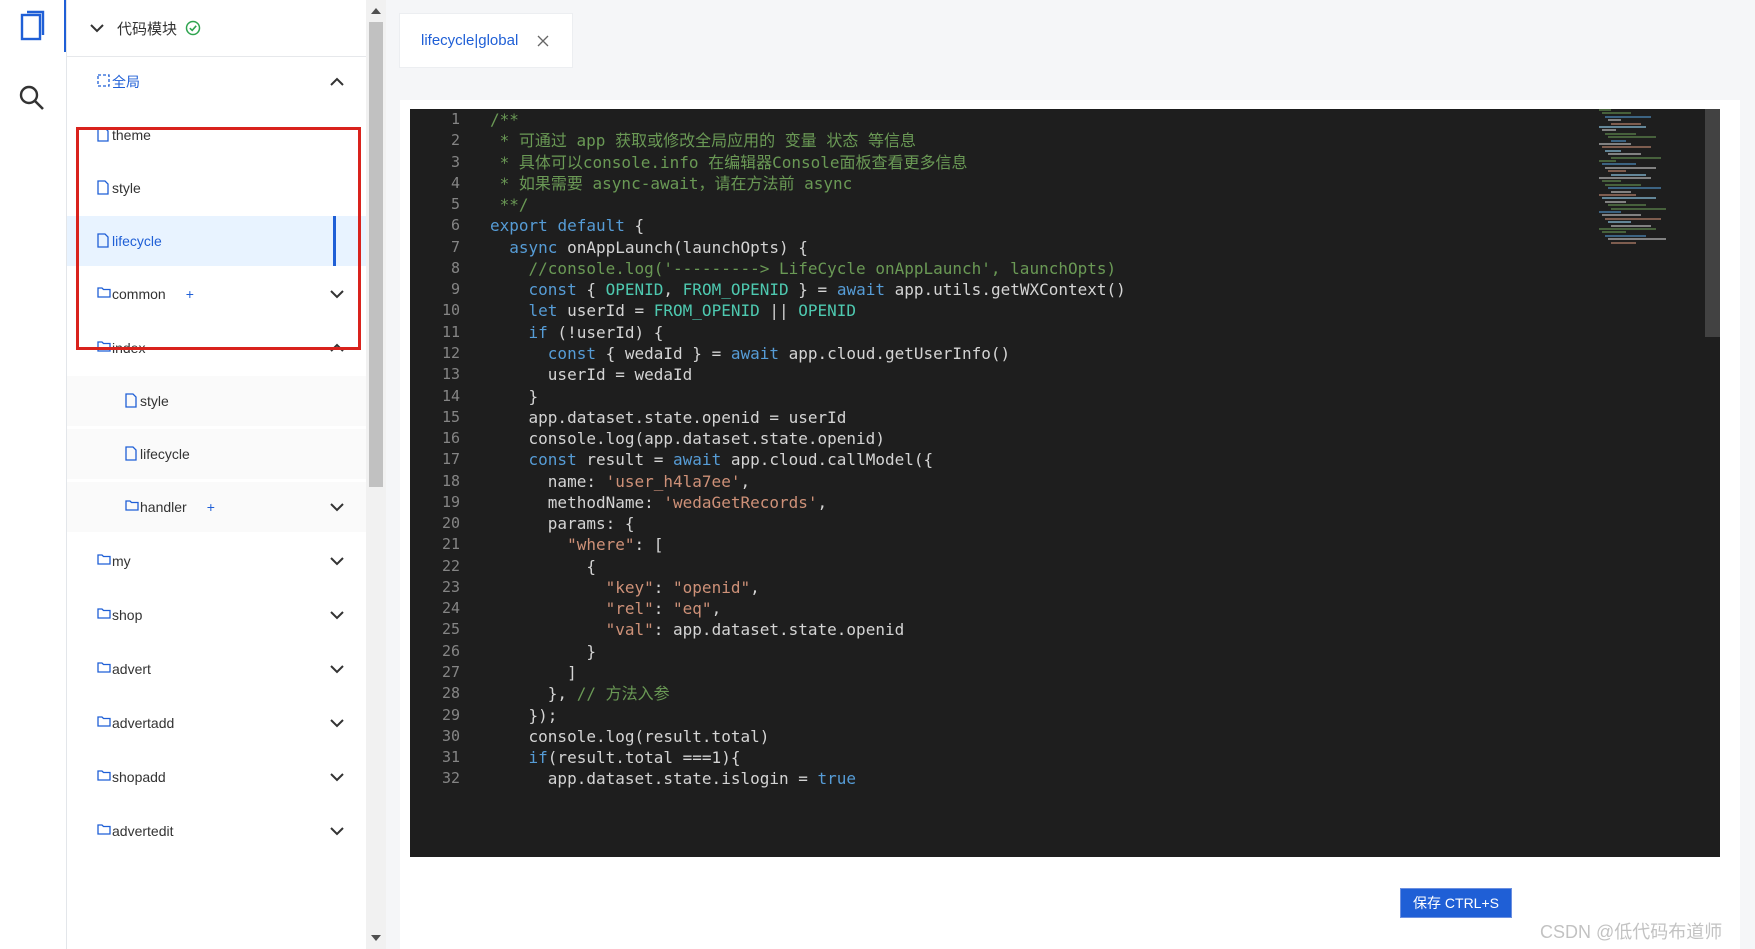  Describe the element at coordinates (668, 417) in the screenshot. I see `code-line: app.dataset.state.openid = userId` at that location.